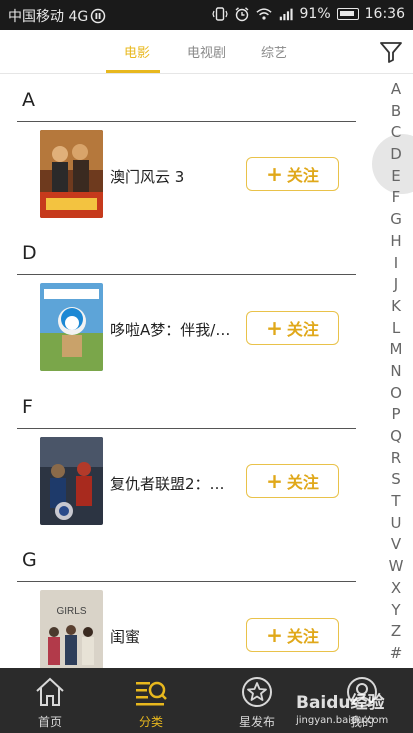  Describe the element at coordinates (396, 90) in the screenshot. I see `index-letter: A` at that location.